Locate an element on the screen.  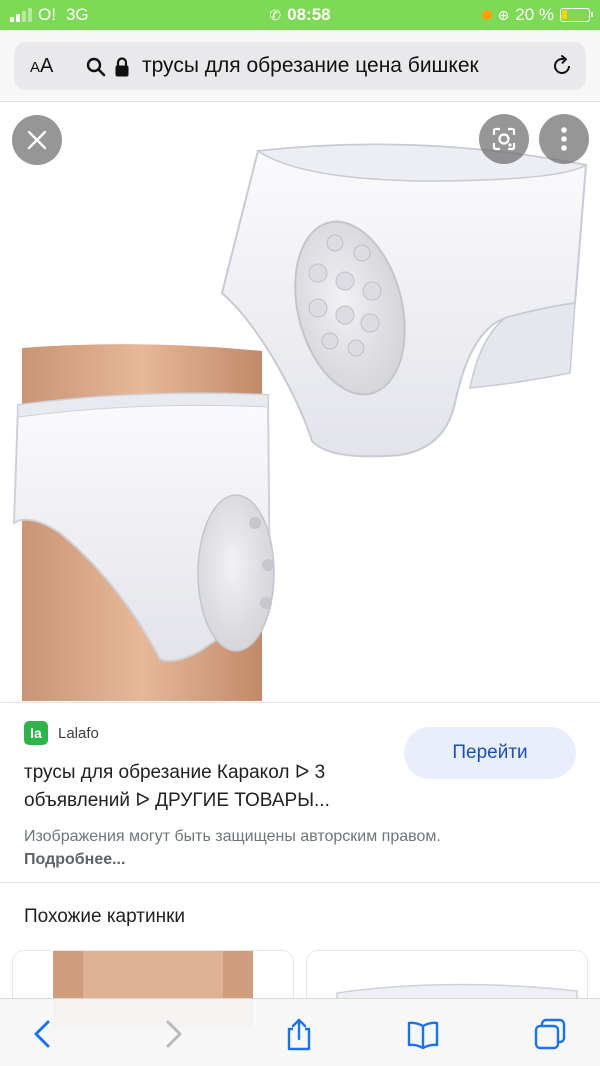
phone-icon: ✆ is located at coordinates (275, 15).